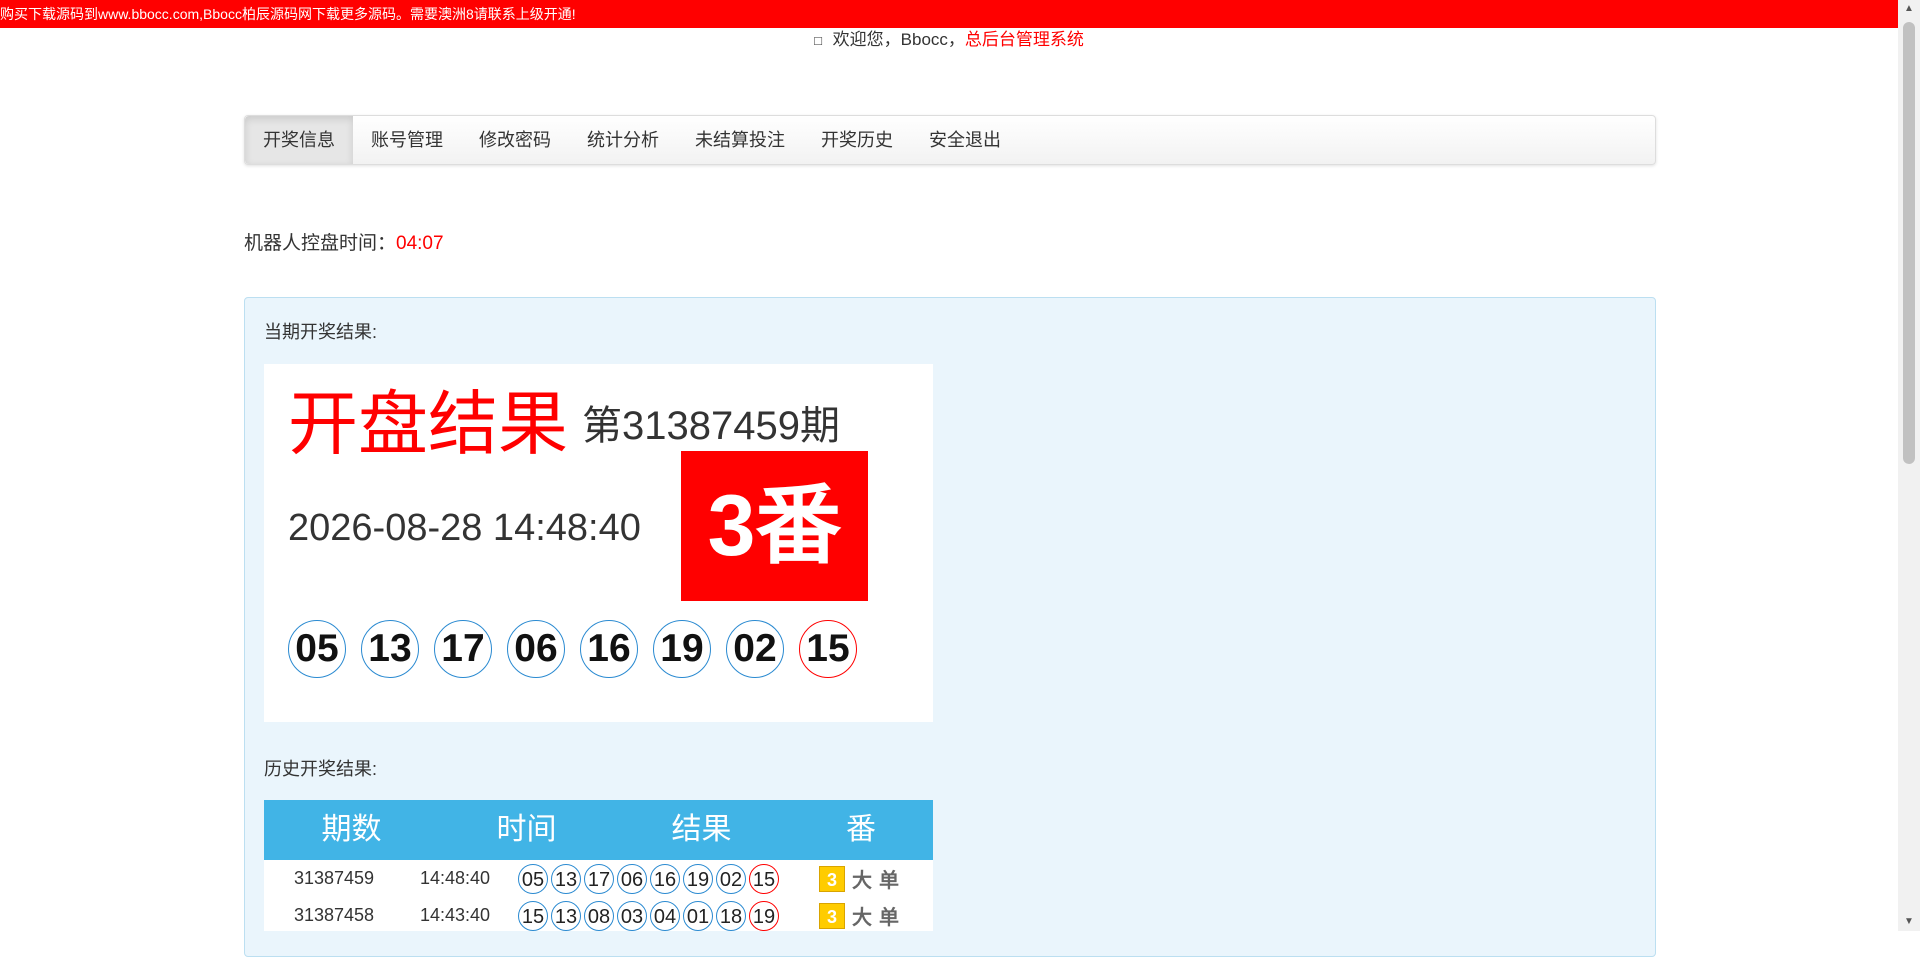 The width and height of the screenshot is (1920, 957). I want to click on row-balls: 05 13 17 06 16 19 02 15, so click(645, 878).